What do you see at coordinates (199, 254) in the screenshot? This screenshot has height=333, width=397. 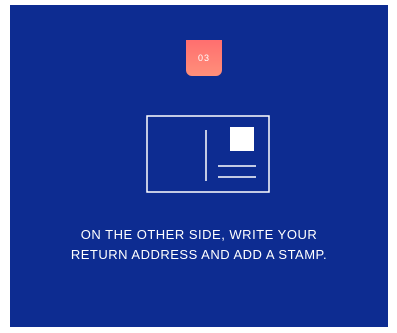 I see `instruction-line-2: RETURN ADDRESS AND ADD A STAMP.` at bounding box center [199, 254].